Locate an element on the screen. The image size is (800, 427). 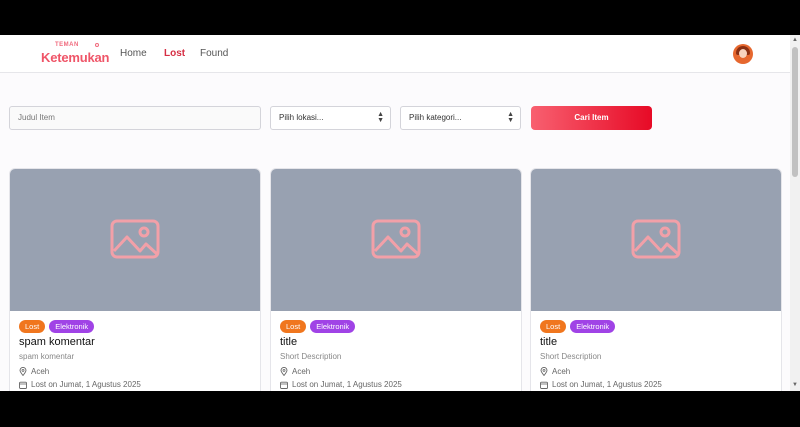
scroll-down-arrow-icon: ▼ is located at coordinates (795, 385).